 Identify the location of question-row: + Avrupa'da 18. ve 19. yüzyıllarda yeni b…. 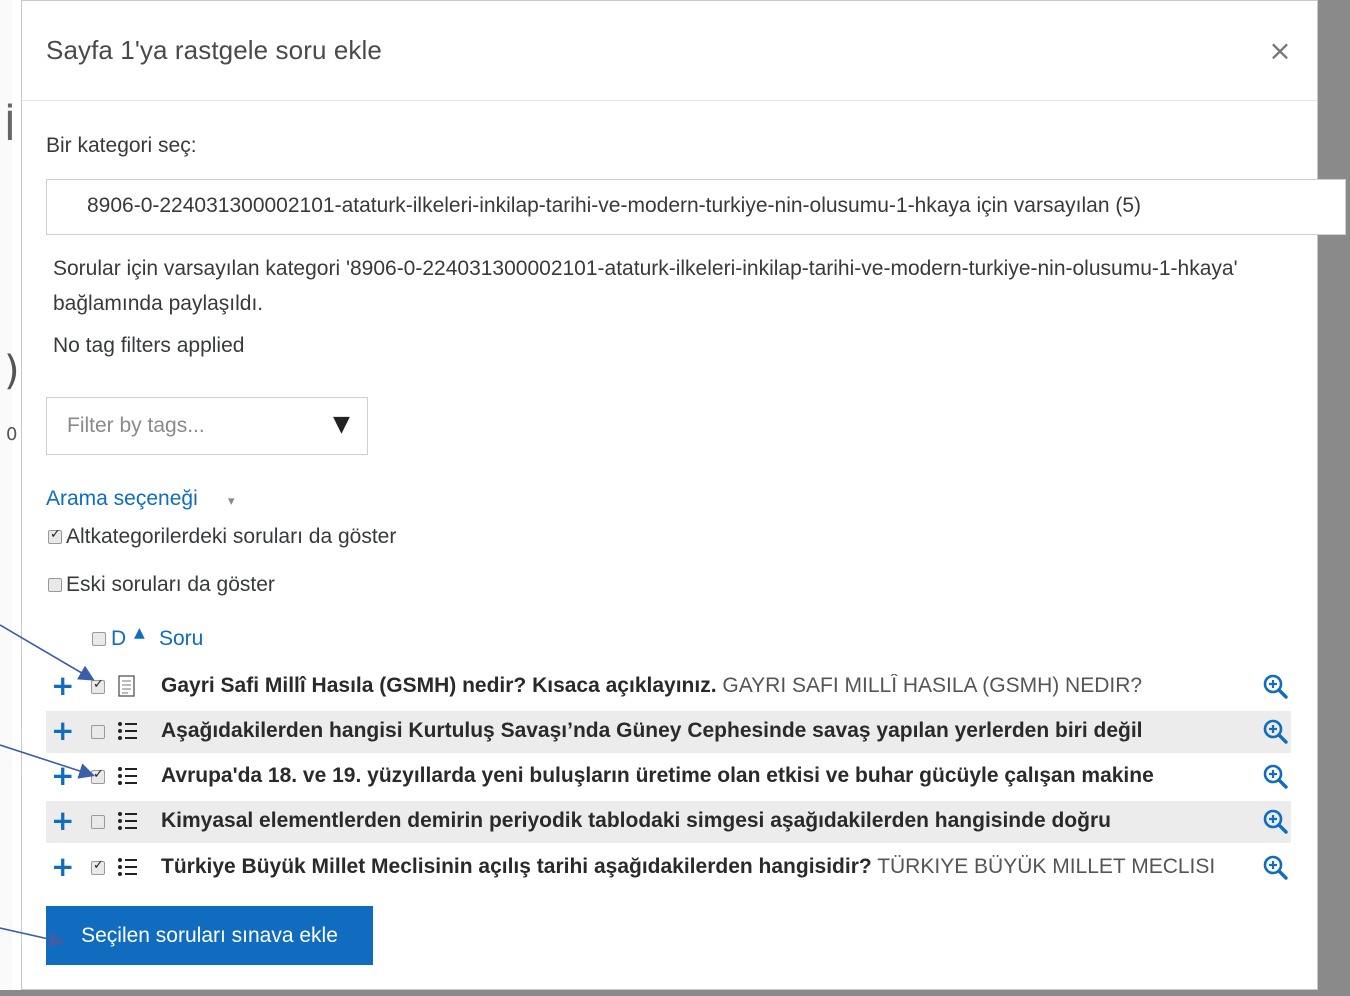
(668, 777).